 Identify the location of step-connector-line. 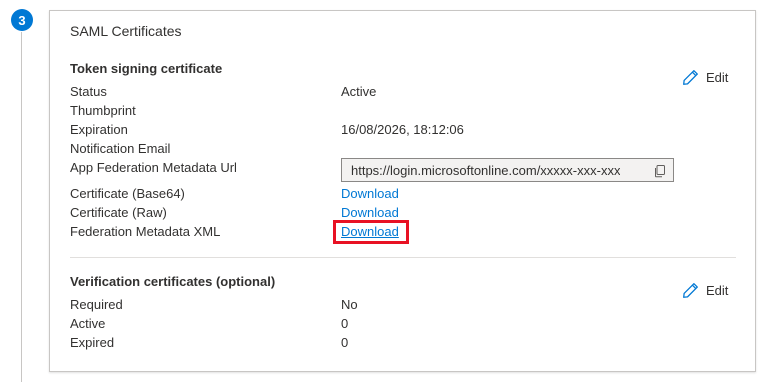
(21, 207).